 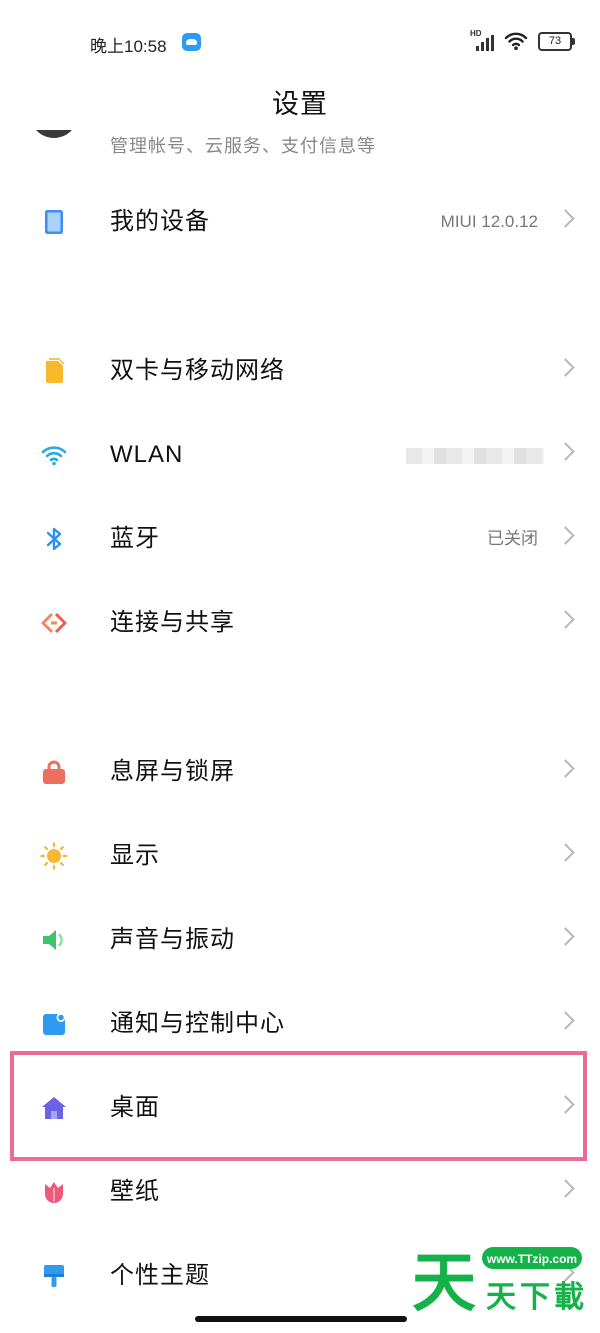 I want to click on row-label: WLAN, so click(x=147, y=454).